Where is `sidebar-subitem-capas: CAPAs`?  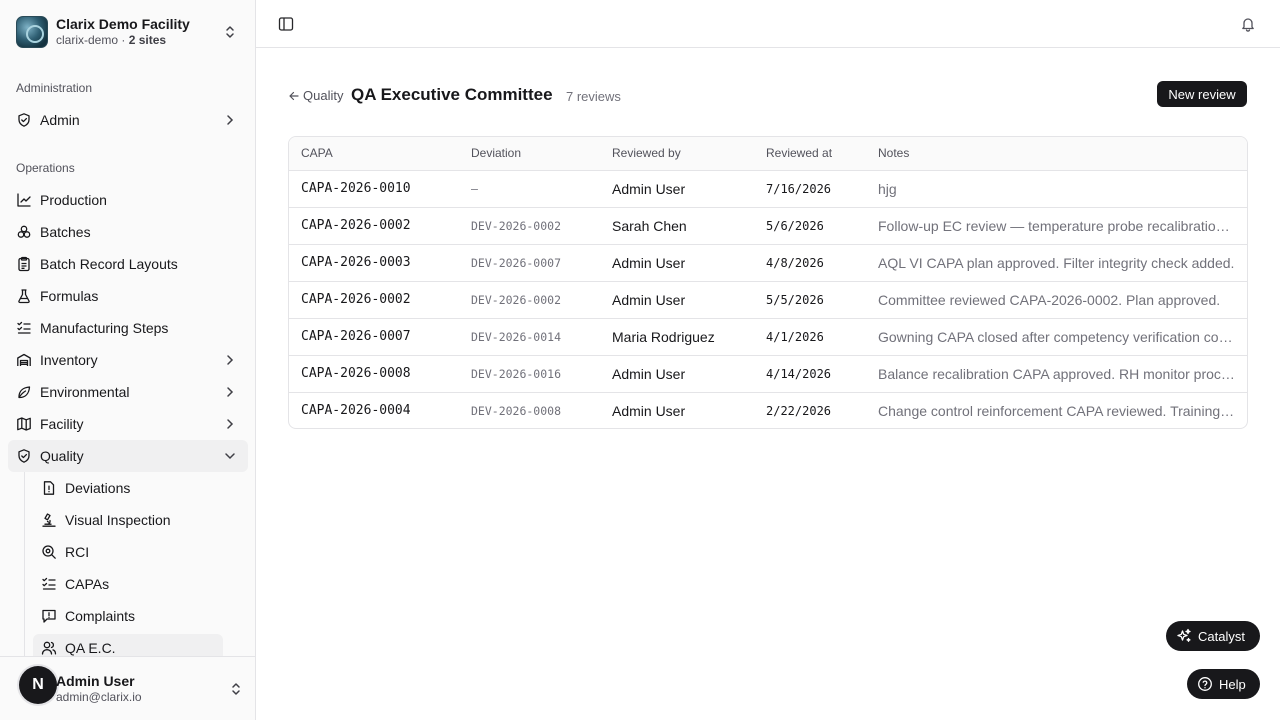 sidebar-subitem-capas: CAPAs is located at coordinates (128, 584).